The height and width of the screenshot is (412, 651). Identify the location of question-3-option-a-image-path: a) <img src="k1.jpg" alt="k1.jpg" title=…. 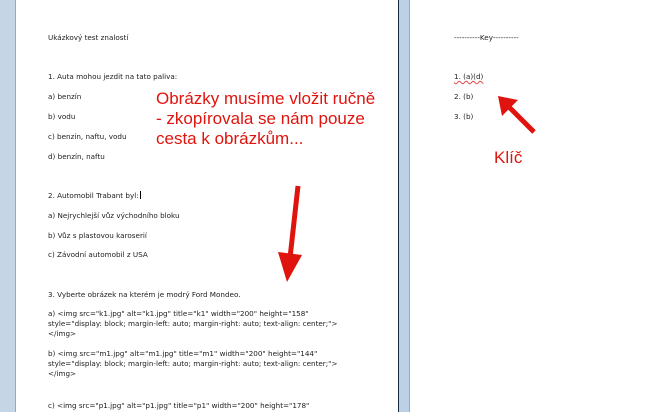
(193, 323).